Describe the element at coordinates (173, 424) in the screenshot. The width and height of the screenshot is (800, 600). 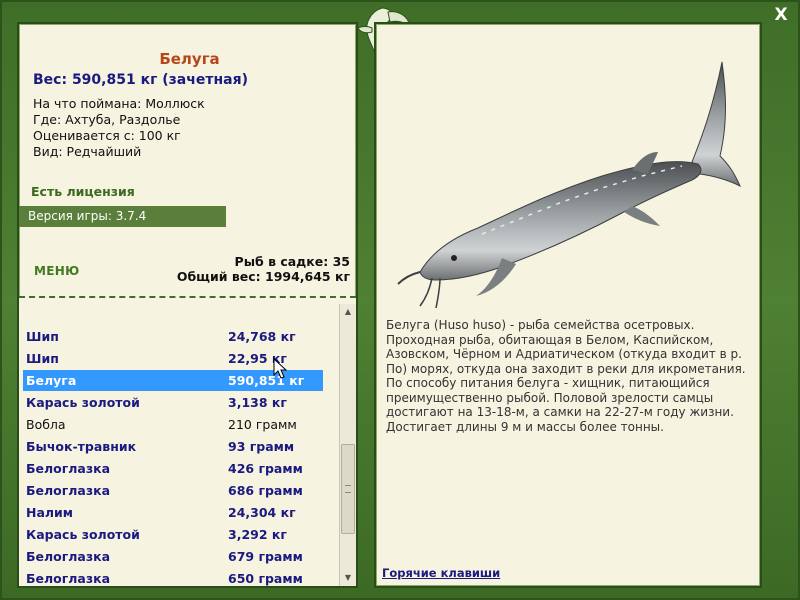
I see `catch-list-row: Вобла 210 грамм` at that location.